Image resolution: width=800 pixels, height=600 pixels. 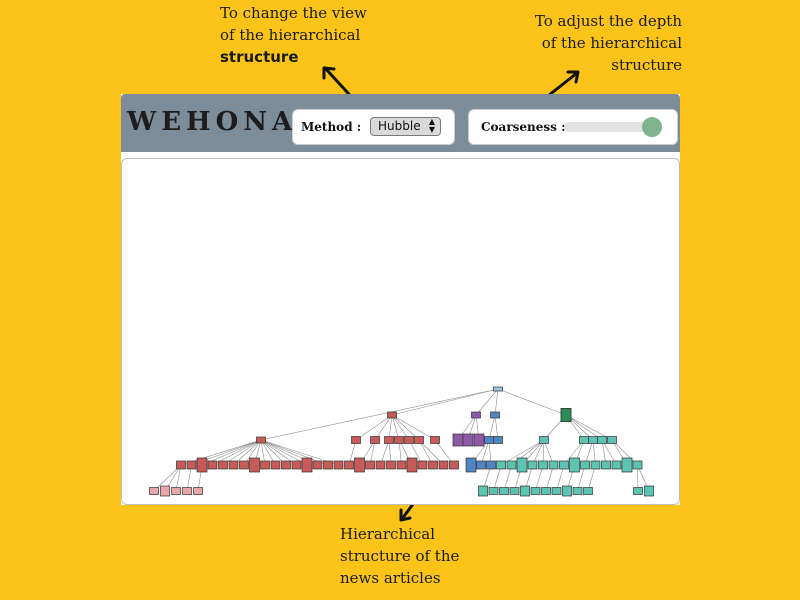 I want to click on app-header: WEHONA Method : Hubble ▲ ▼ Coarseness :, so click(x=400, y=123).